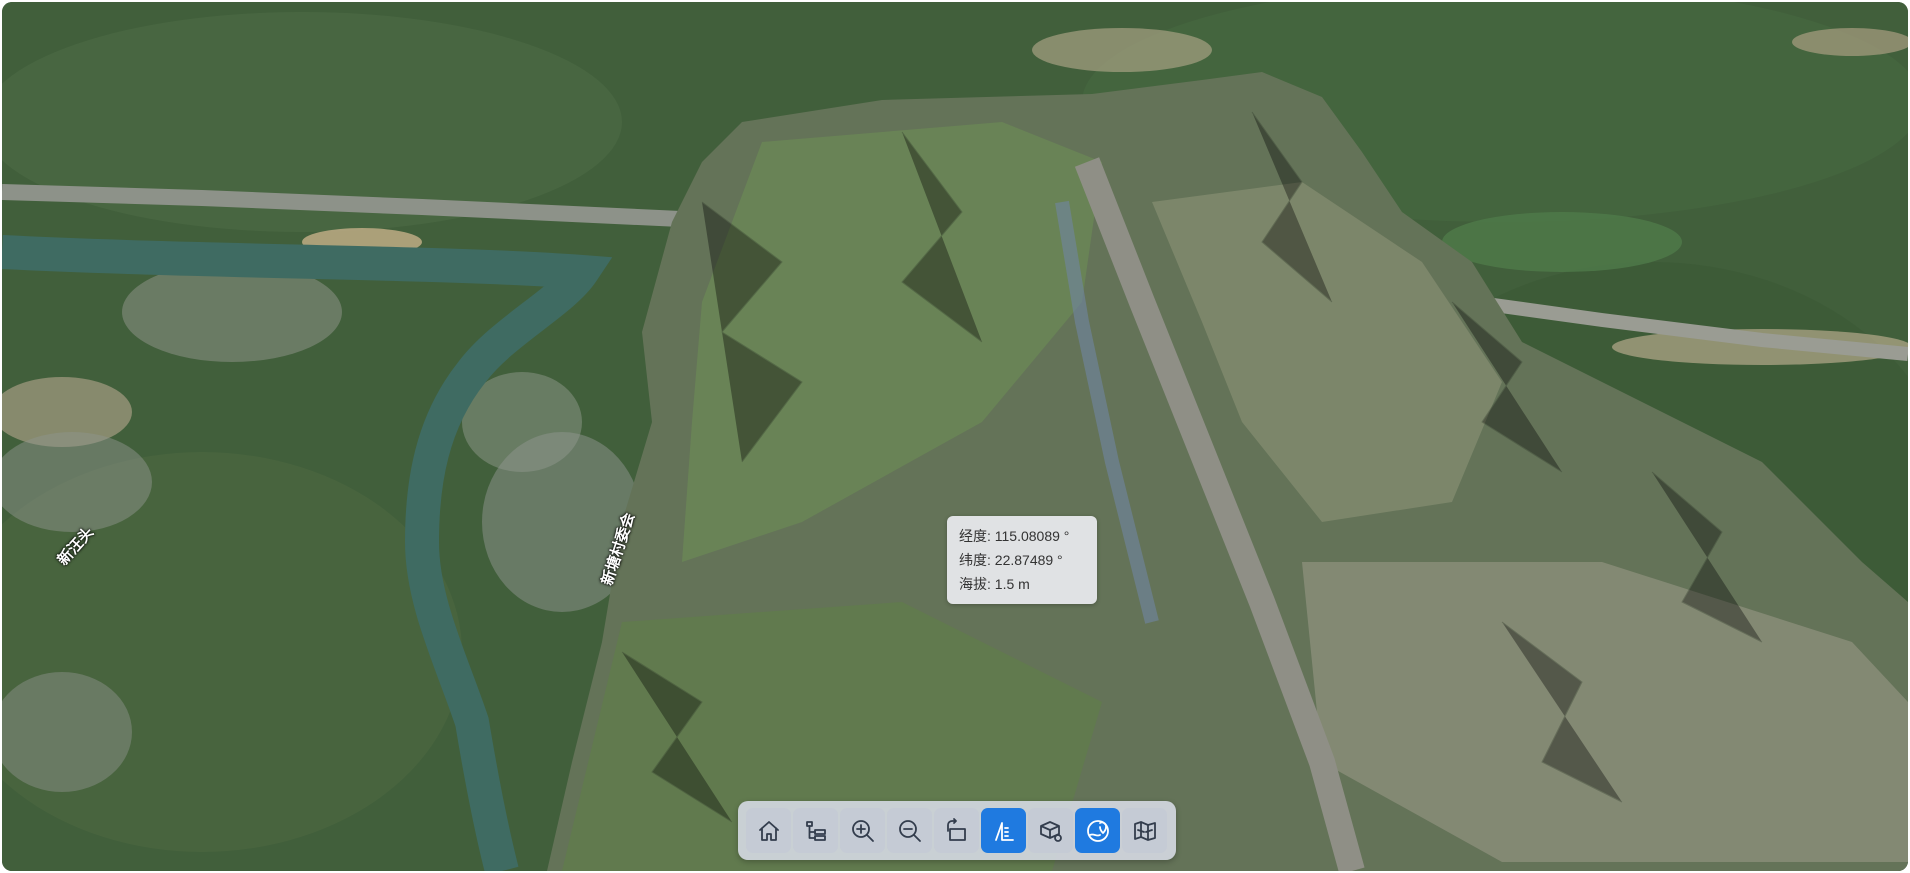 Image resolution: width=1910 pixels, height=873 pixels. Describe the element at coordinates (1014, 536) in the screenshot. I see `longitude-readout: 经度: 115.08089 °` at that location.